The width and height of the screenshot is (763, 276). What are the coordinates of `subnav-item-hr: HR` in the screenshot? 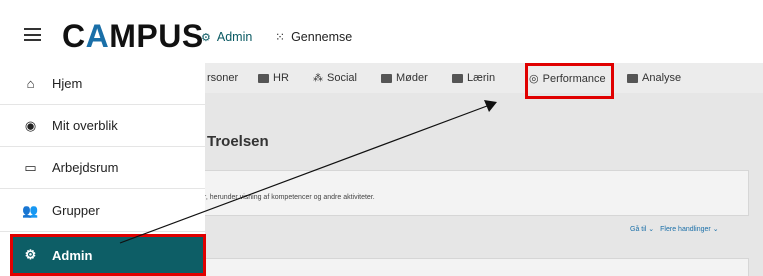 It's located at (273, 78).